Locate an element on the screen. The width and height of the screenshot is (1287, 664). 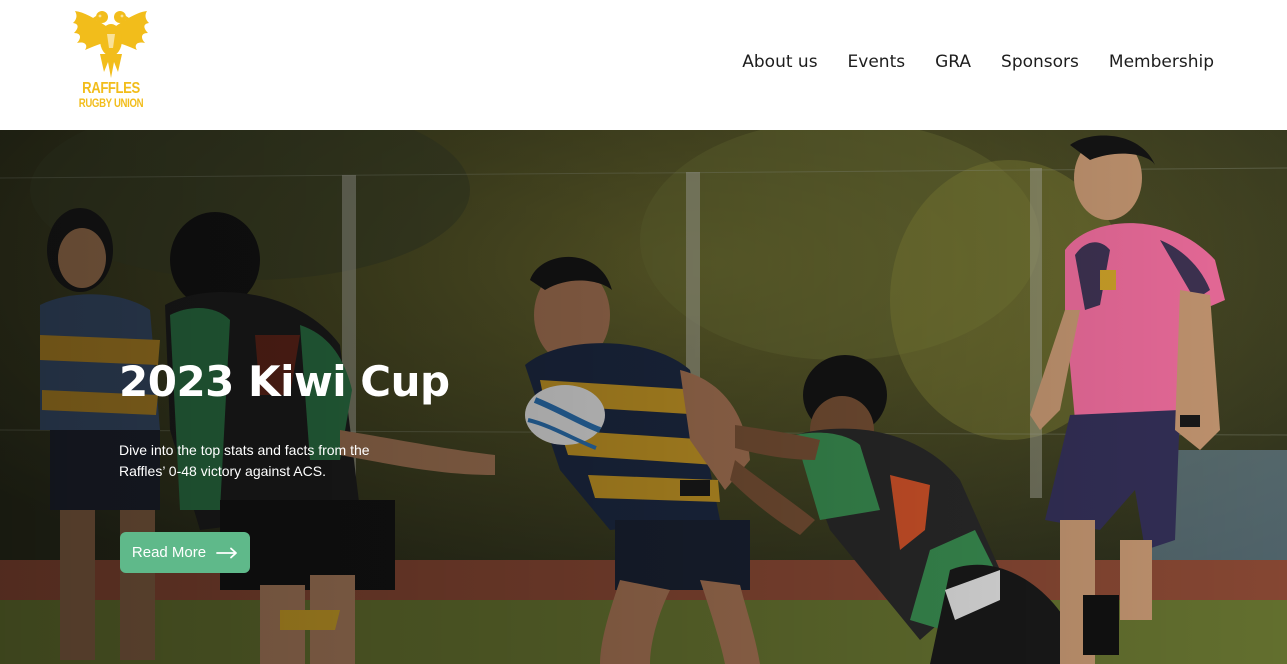
nav-item-sponsors: Sponsors is located at coordinates (1040, 62).